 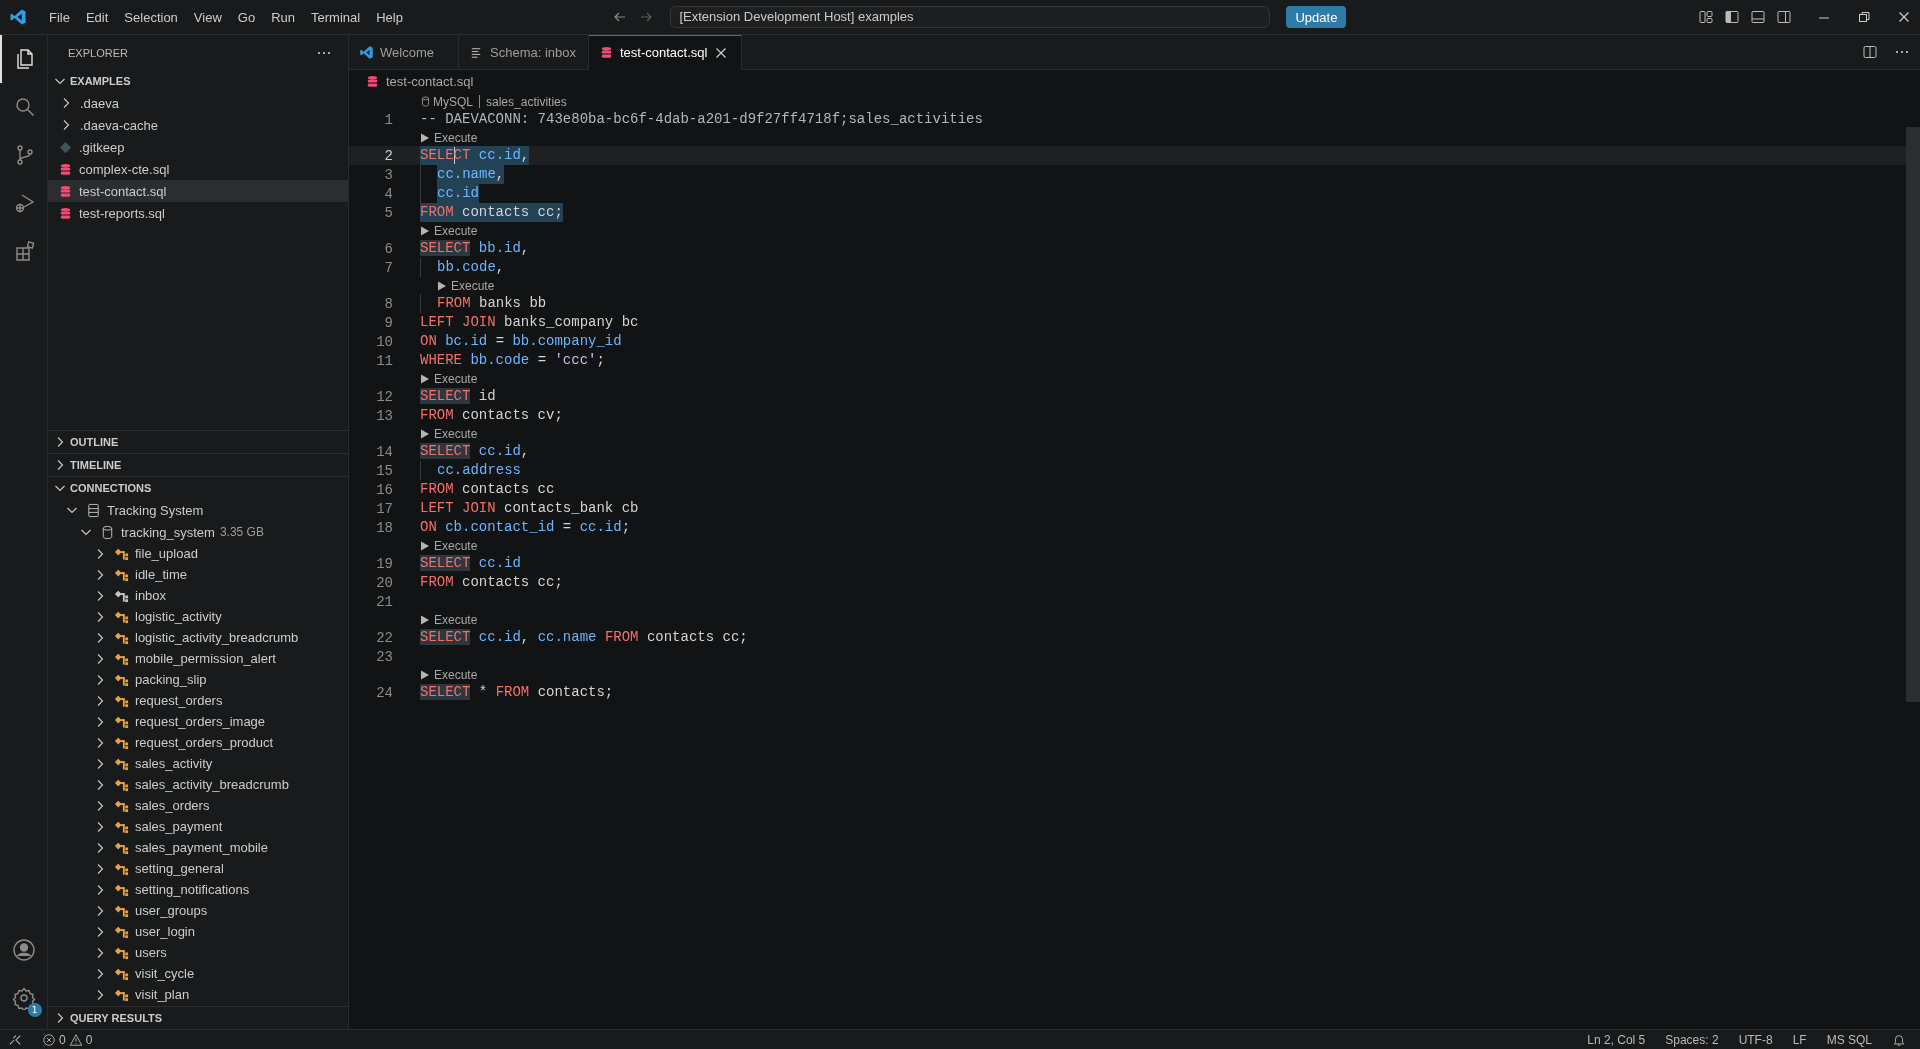 I want to click on section-header: QUERY RESULTS, so click(x=198, y=1018).